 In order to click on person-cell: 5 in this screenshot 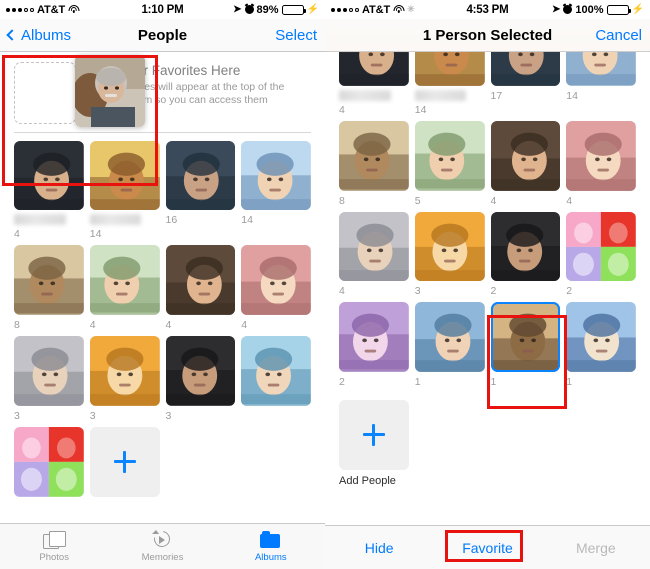, I will do `click(449, 163)`.